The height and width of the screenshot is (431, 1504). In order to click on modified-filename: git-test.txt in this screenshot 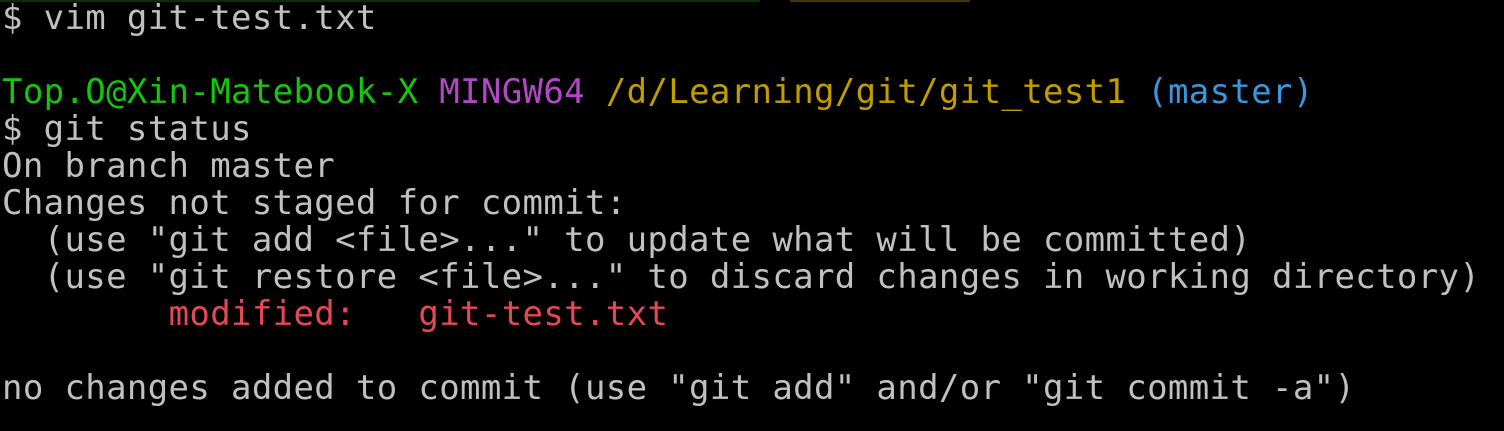, I will do `click(543, 314)`.